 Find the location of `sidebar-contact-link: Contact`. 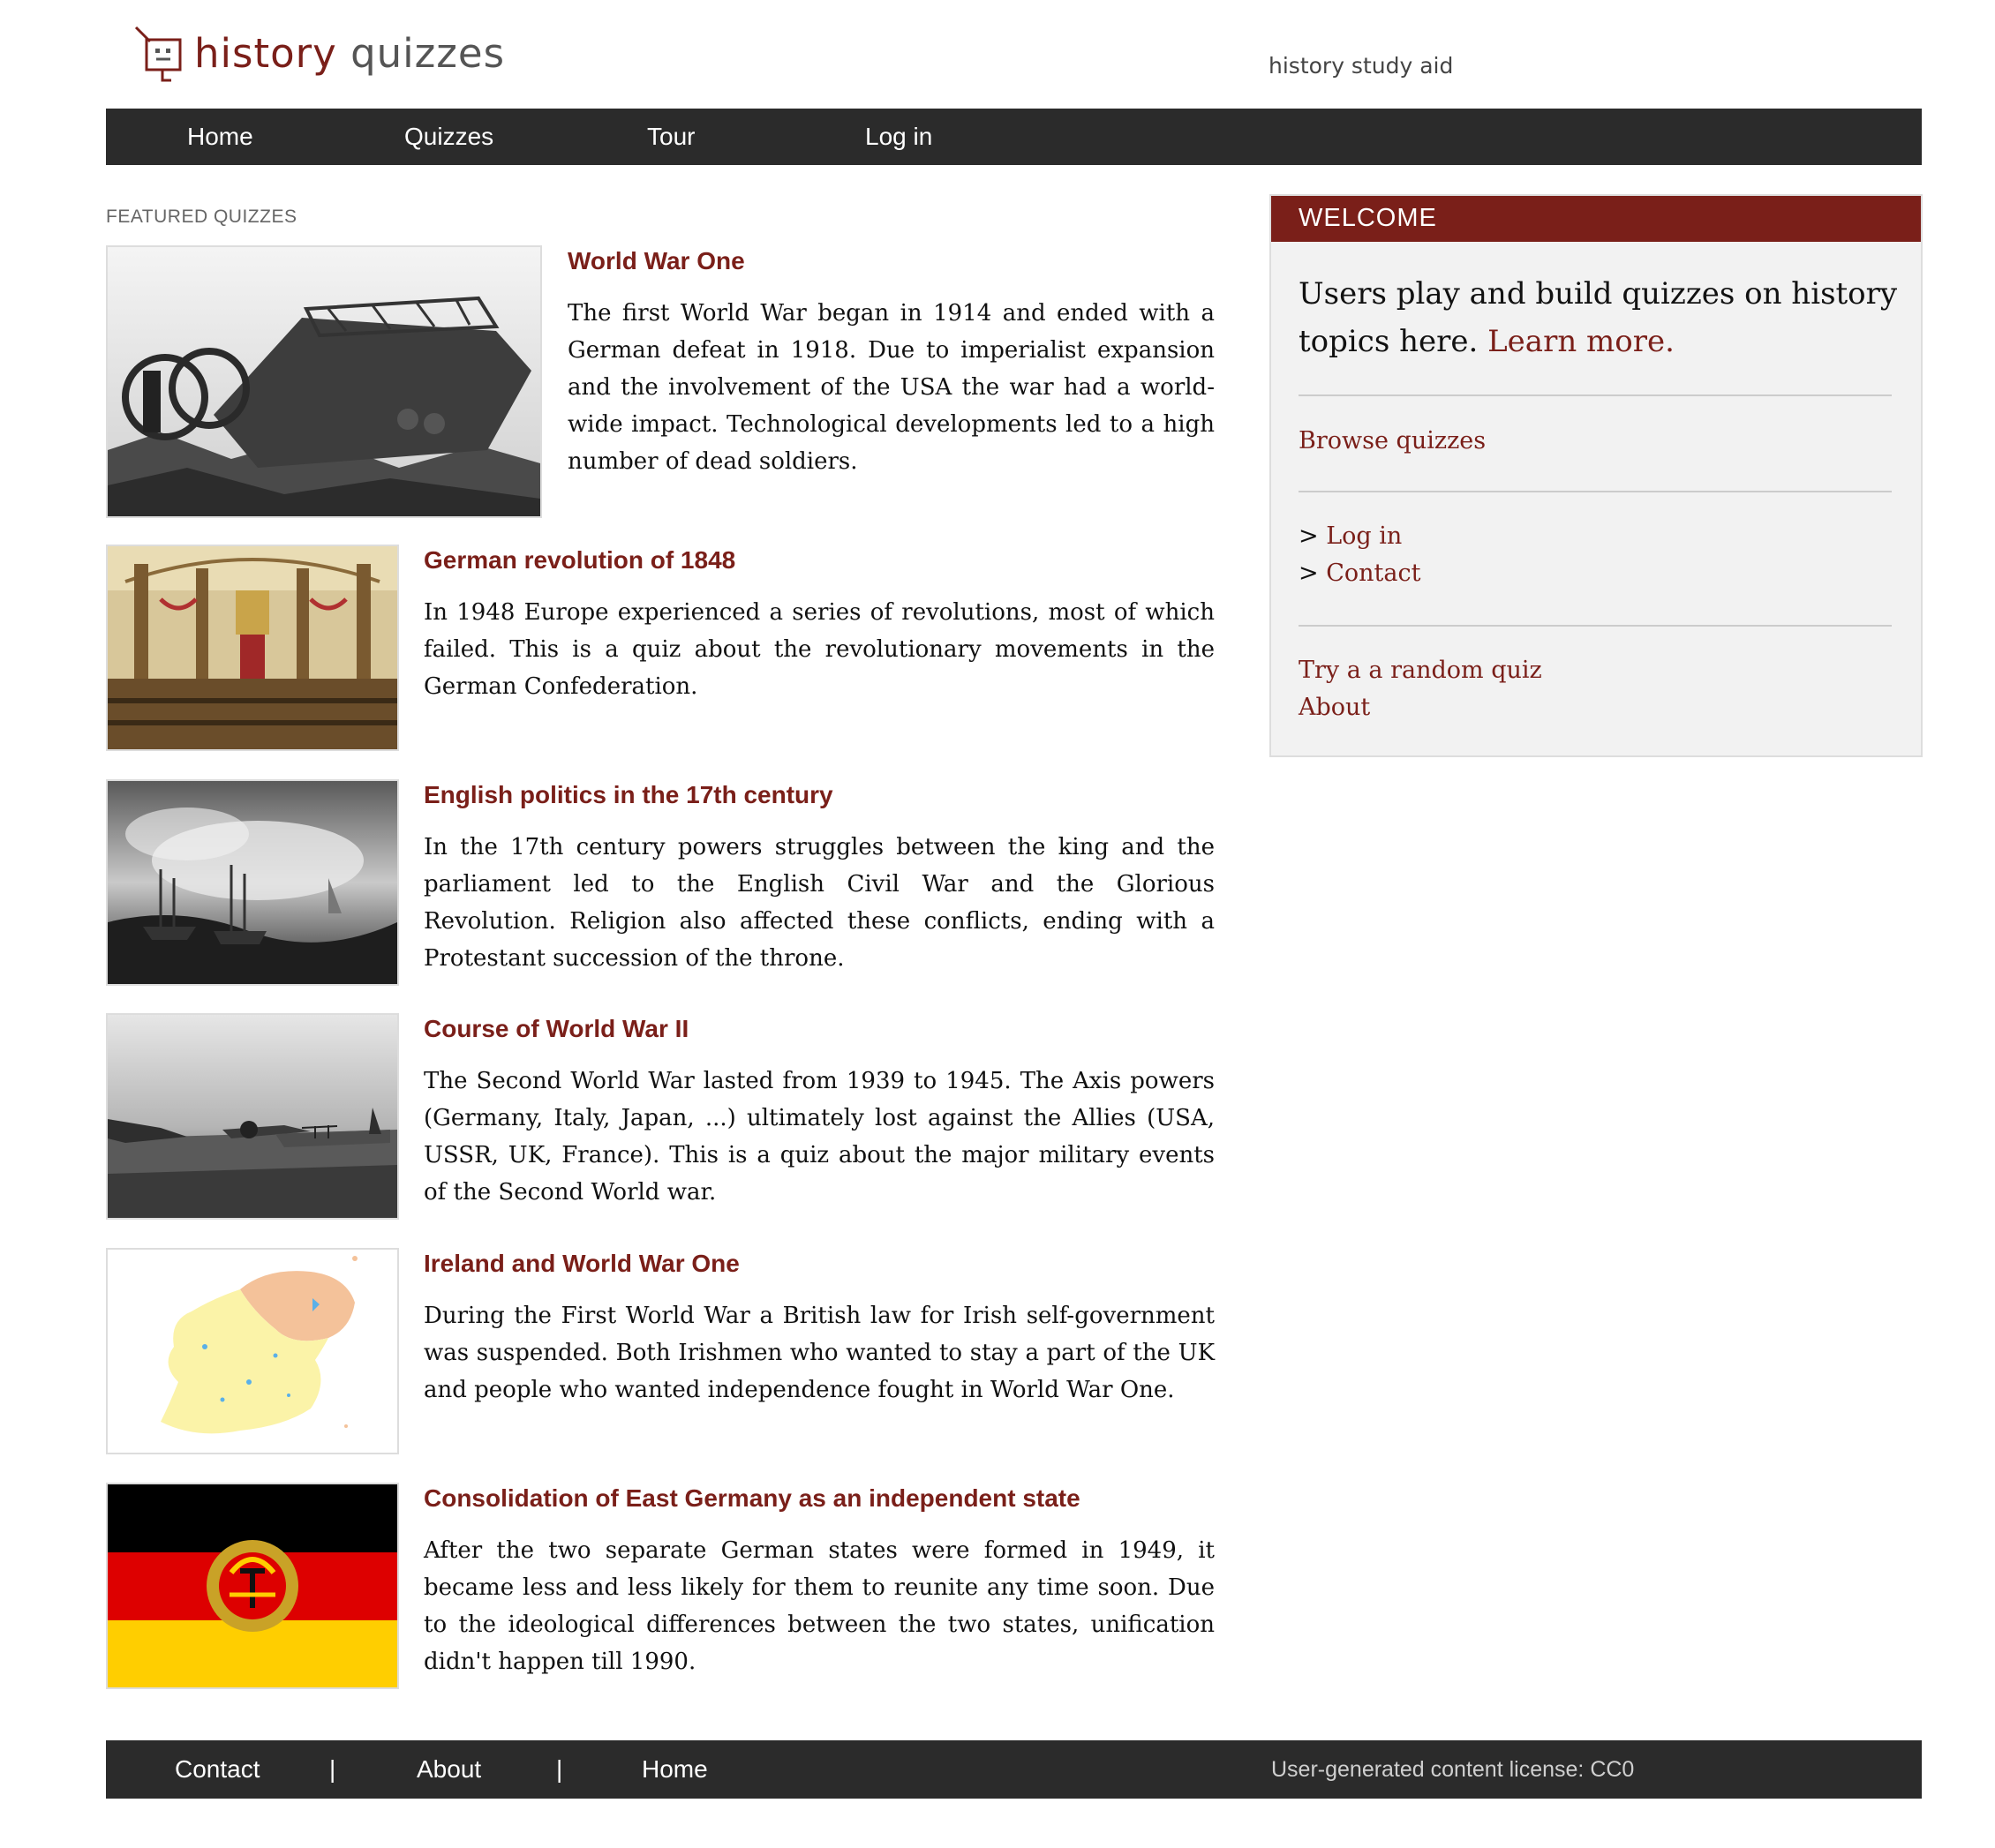

sidebar-contact-link: Contact is located at coordinates (1373, 573).